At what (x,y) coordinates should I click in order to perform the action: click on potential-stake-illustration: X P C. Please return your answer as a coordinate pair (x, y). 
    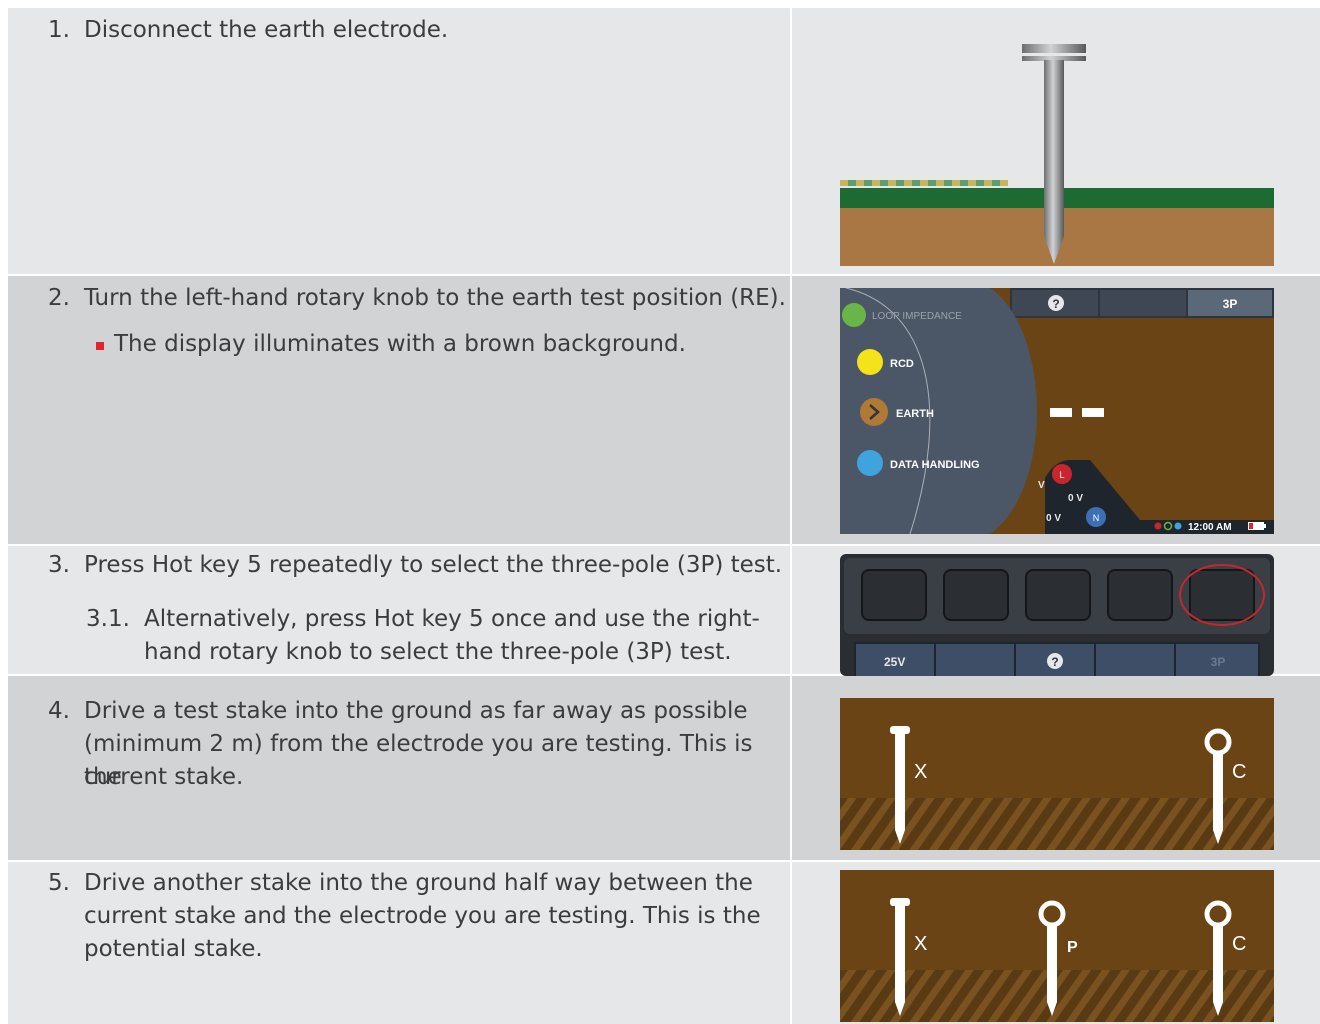
    Looking at the image, I should click on (1057, 946).